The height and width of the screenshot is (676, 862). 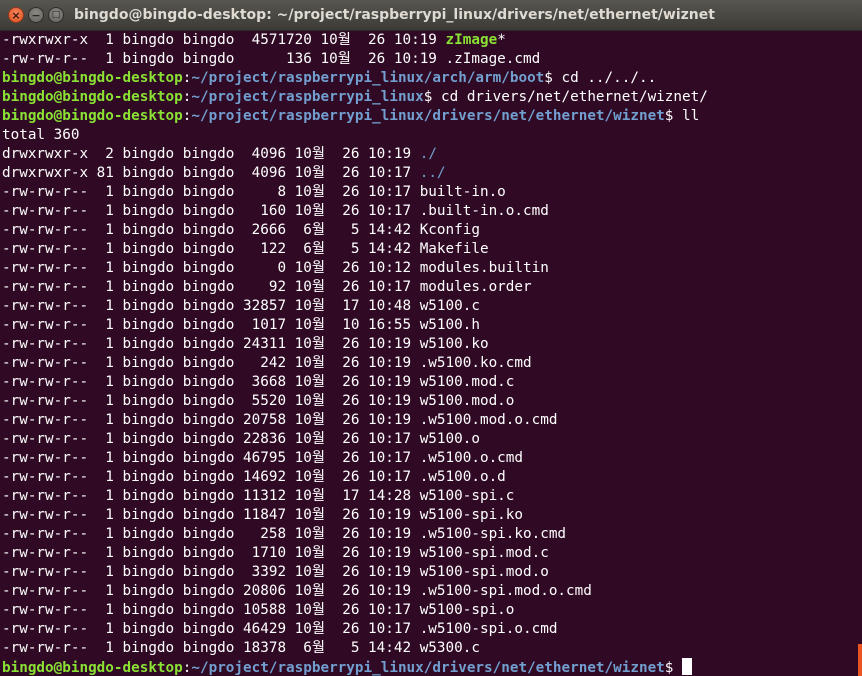 I want to click on maximize-button: □, so click(x=56, y=15).